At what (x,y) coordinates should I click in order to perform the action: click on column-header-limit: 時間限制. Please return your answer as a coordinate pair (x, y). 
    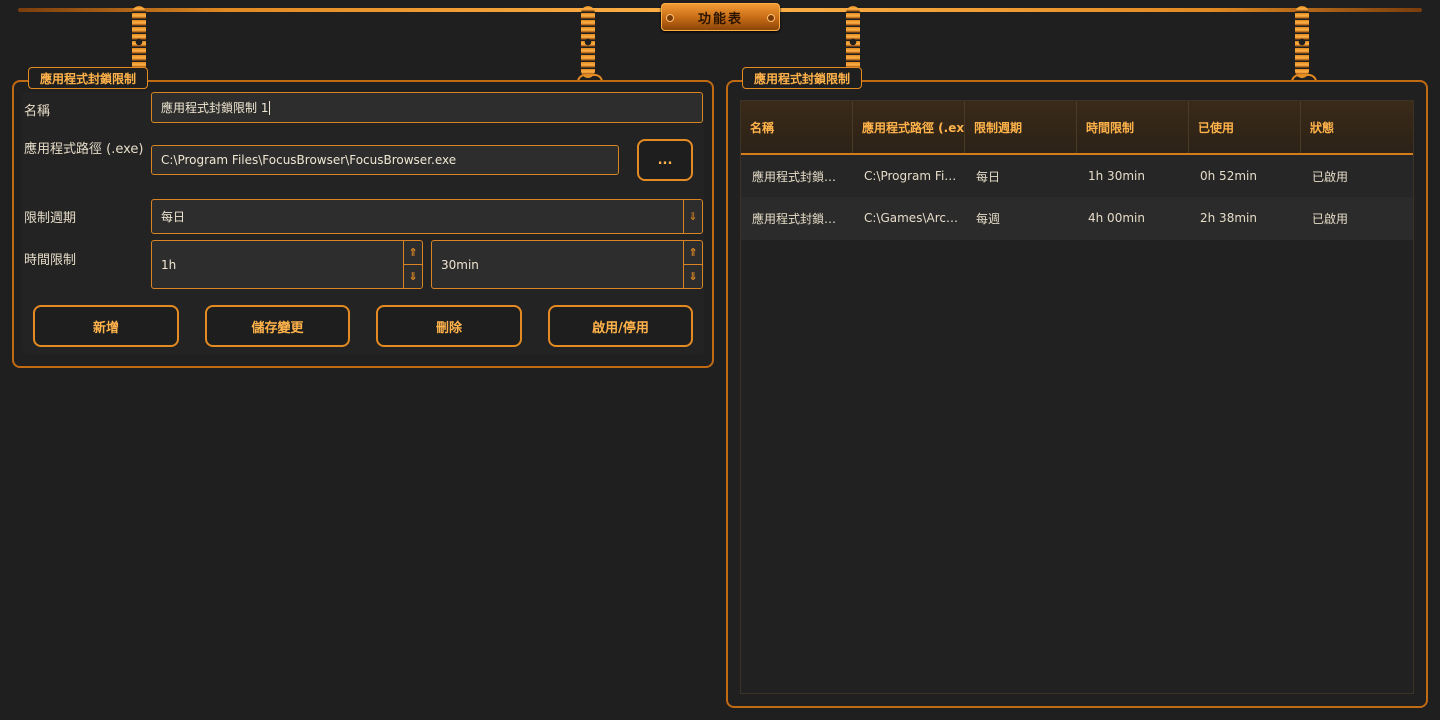
    Looking at the image, I should click on (1133, 127).